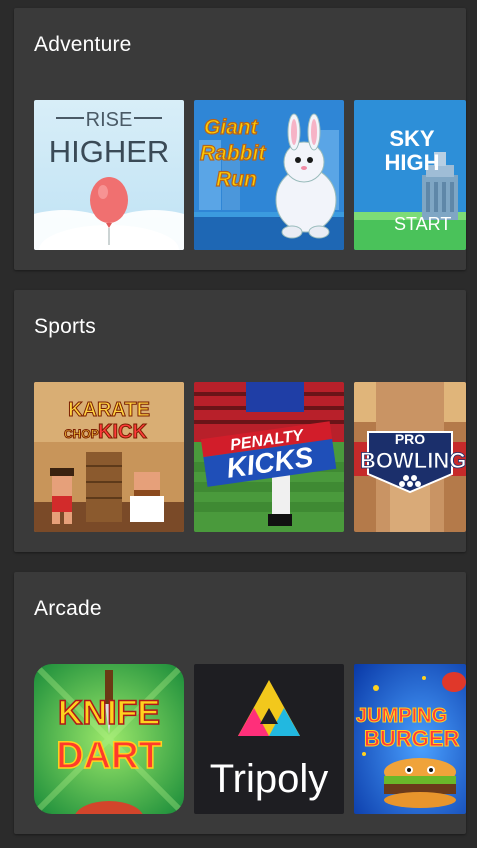 The image size is (477, 848). I want to click on game-tile-sky-high: SKY HIGH START, so click(410, 175).